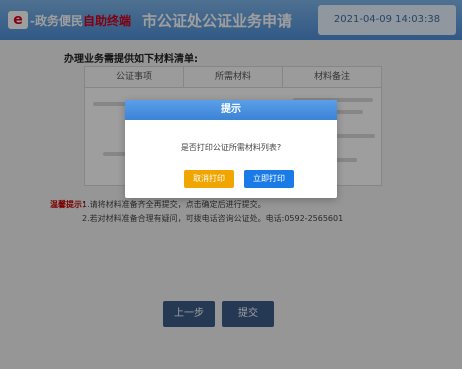 Image resolution: width=462 pixels, height=369 pixels. I want to click on print-dialog: 提示 是否打印公证所需材料列表? 取消打印 立即打印, so click(231, 149).